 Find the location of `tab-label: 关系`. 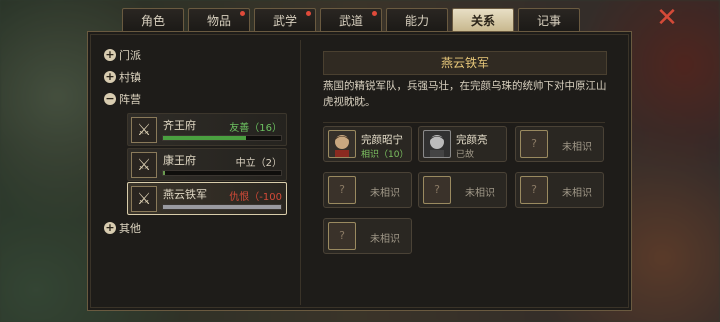

tab-label: 关系 is located at coordinates (482, 20).